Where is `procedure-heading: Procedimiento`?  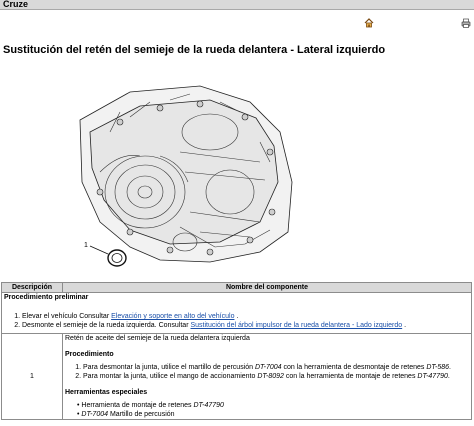 procedure-heading: Procedimiento is located at coordinates (89, 354).